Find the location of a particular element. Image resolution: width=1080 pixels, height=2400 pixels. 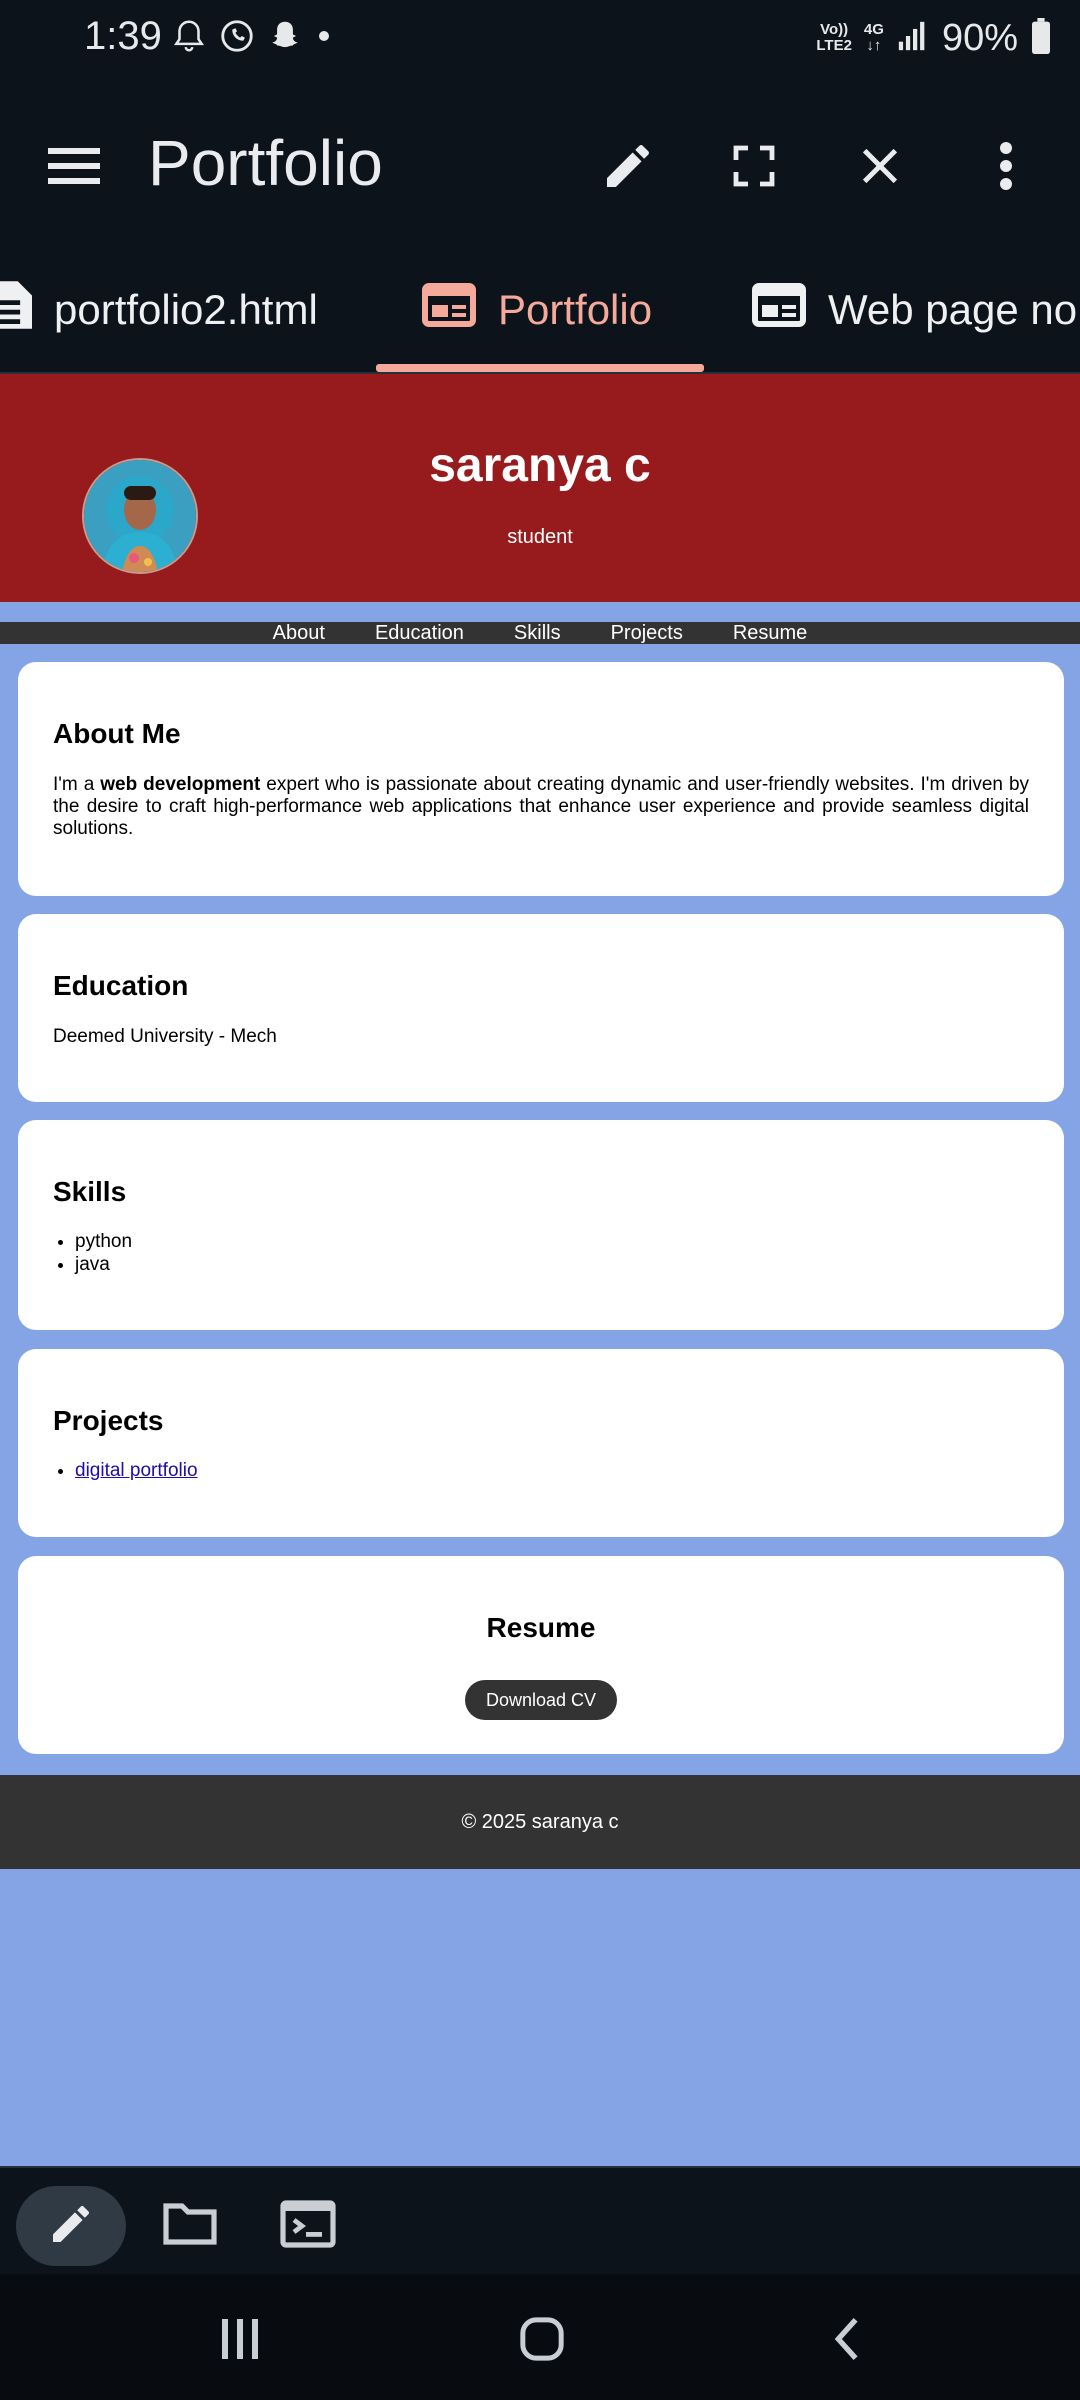

tab-portfolio: Portfolio is located at coordinates (537, 310).